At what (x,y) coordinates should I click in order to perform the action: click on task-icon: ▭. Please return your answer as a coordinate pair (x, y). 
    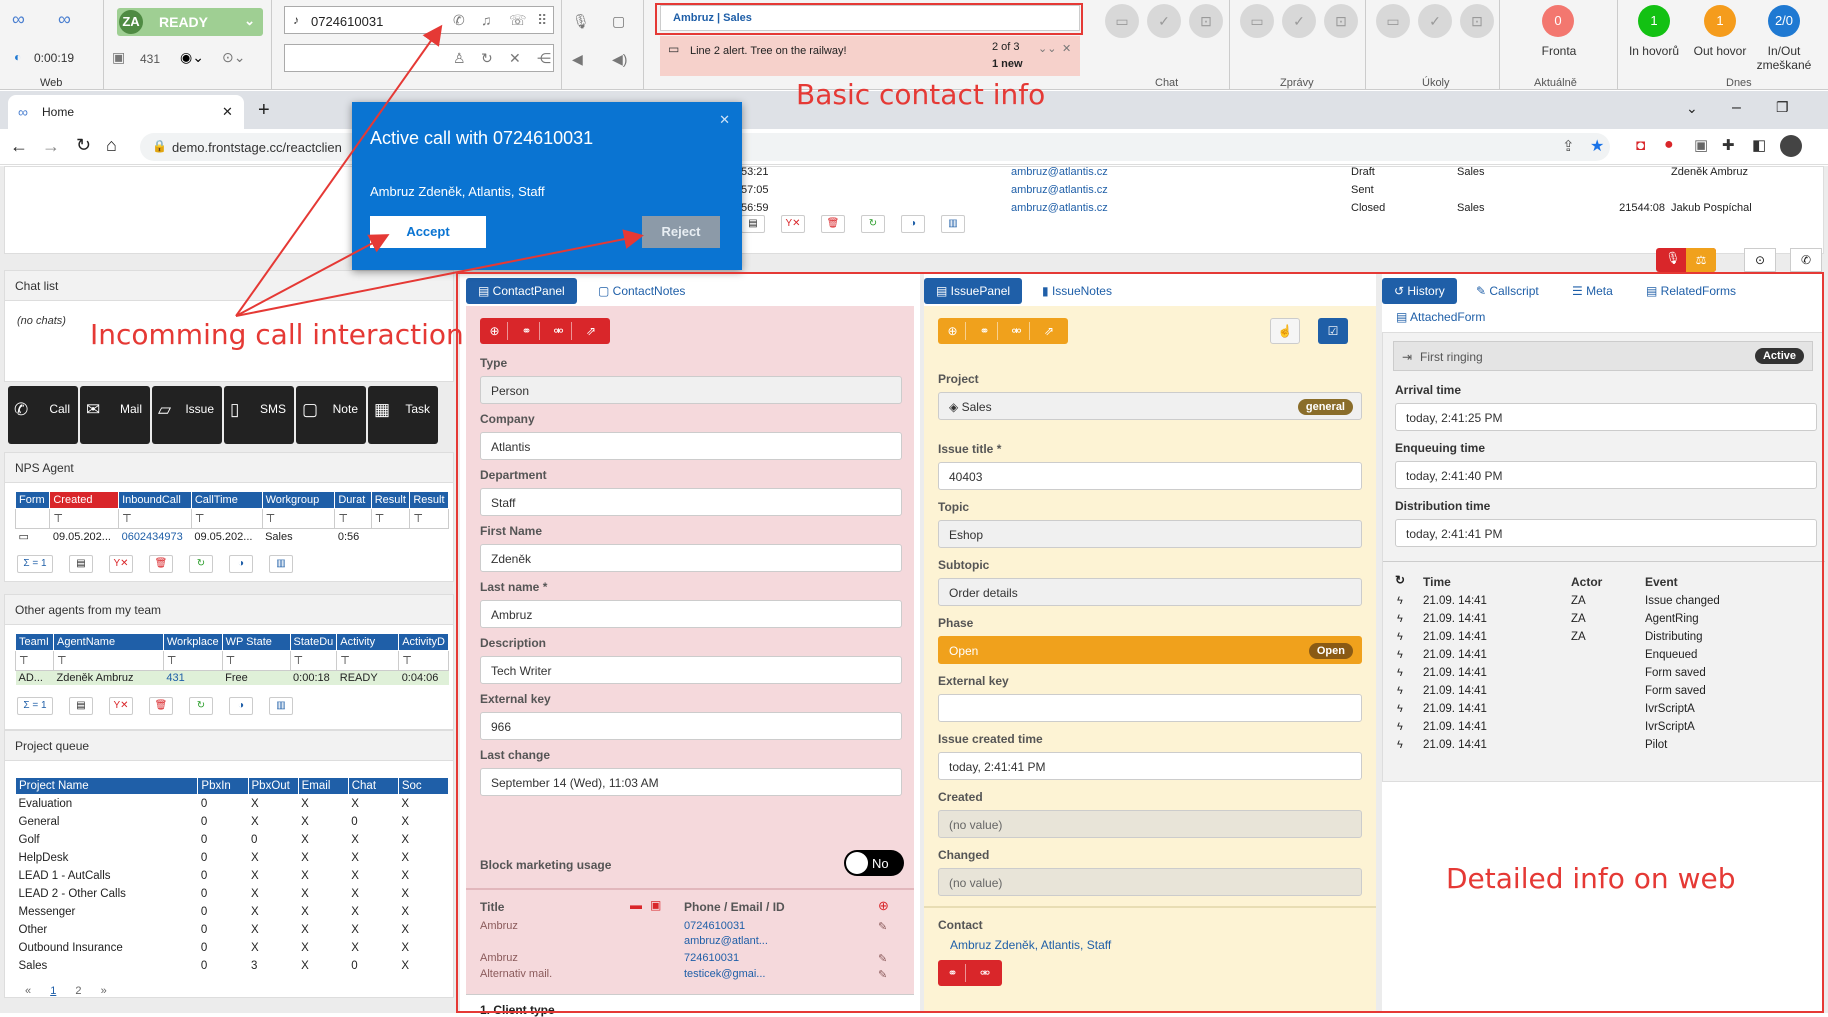
    Looking at the image, I should click on (1393, 21).